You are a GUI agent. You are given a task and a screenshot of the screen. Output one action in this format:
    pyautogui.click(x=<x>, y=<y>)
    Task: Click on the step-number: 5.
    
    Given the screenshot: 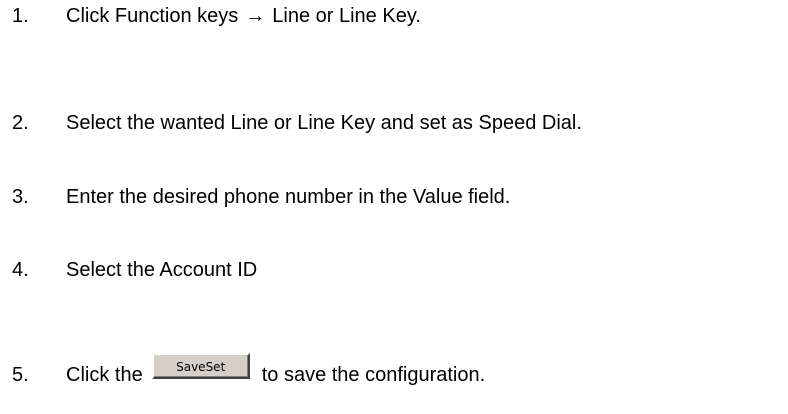 What is the action you would take?
    pyautogui.click(x=20, y=375)
    